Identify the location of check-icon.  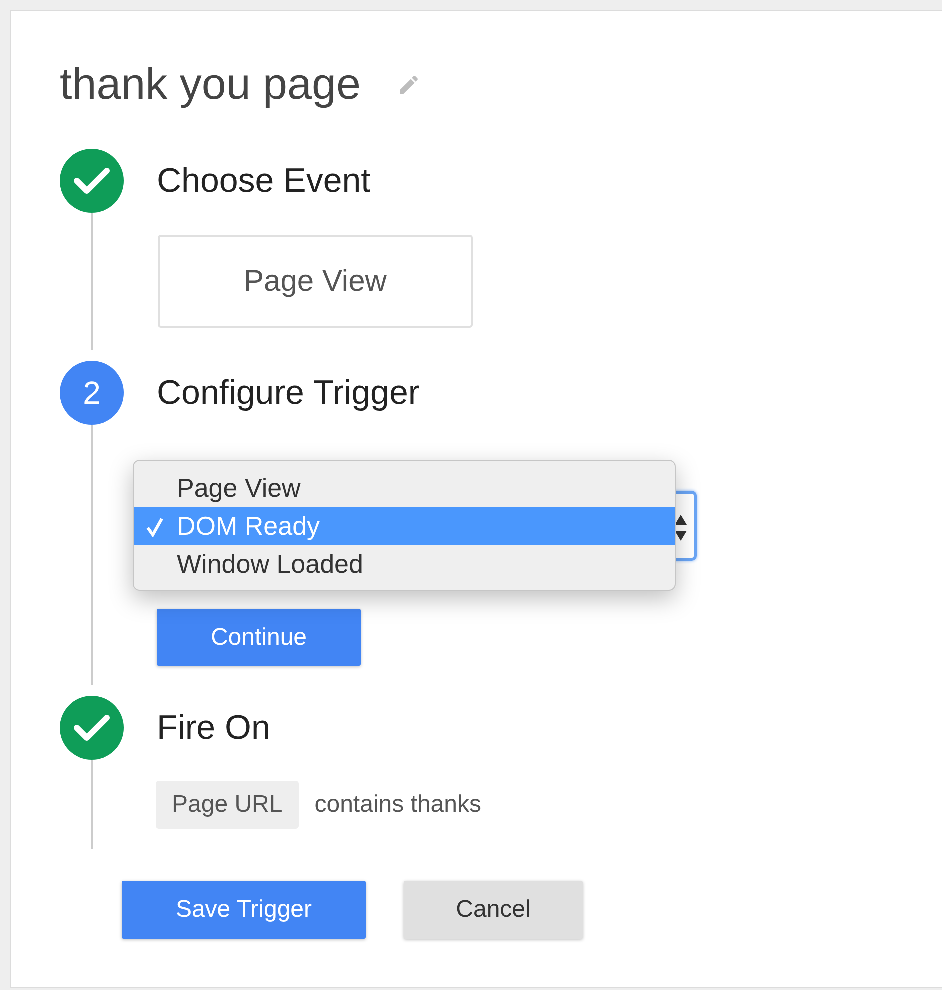
(155, 527).